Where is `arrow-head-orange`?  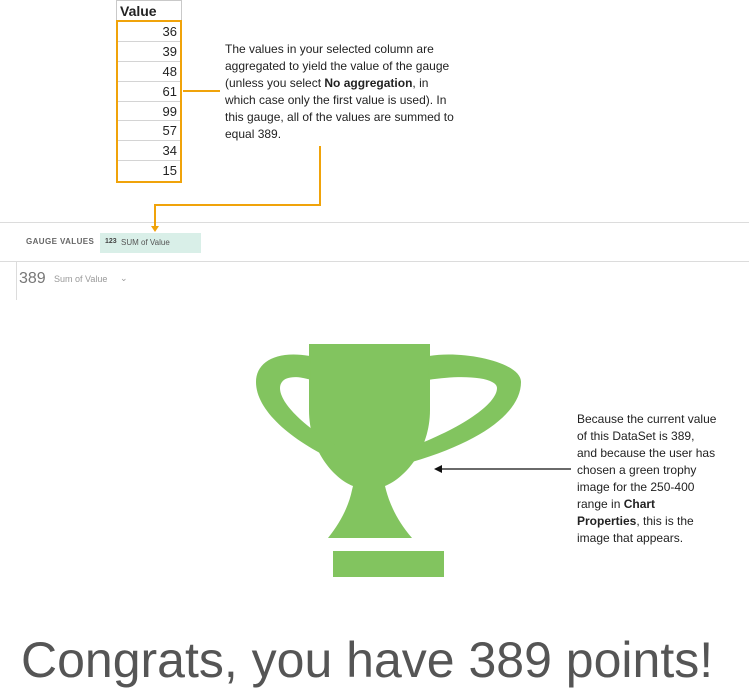 arrow-head-orange is located at coordinates (155, 229).